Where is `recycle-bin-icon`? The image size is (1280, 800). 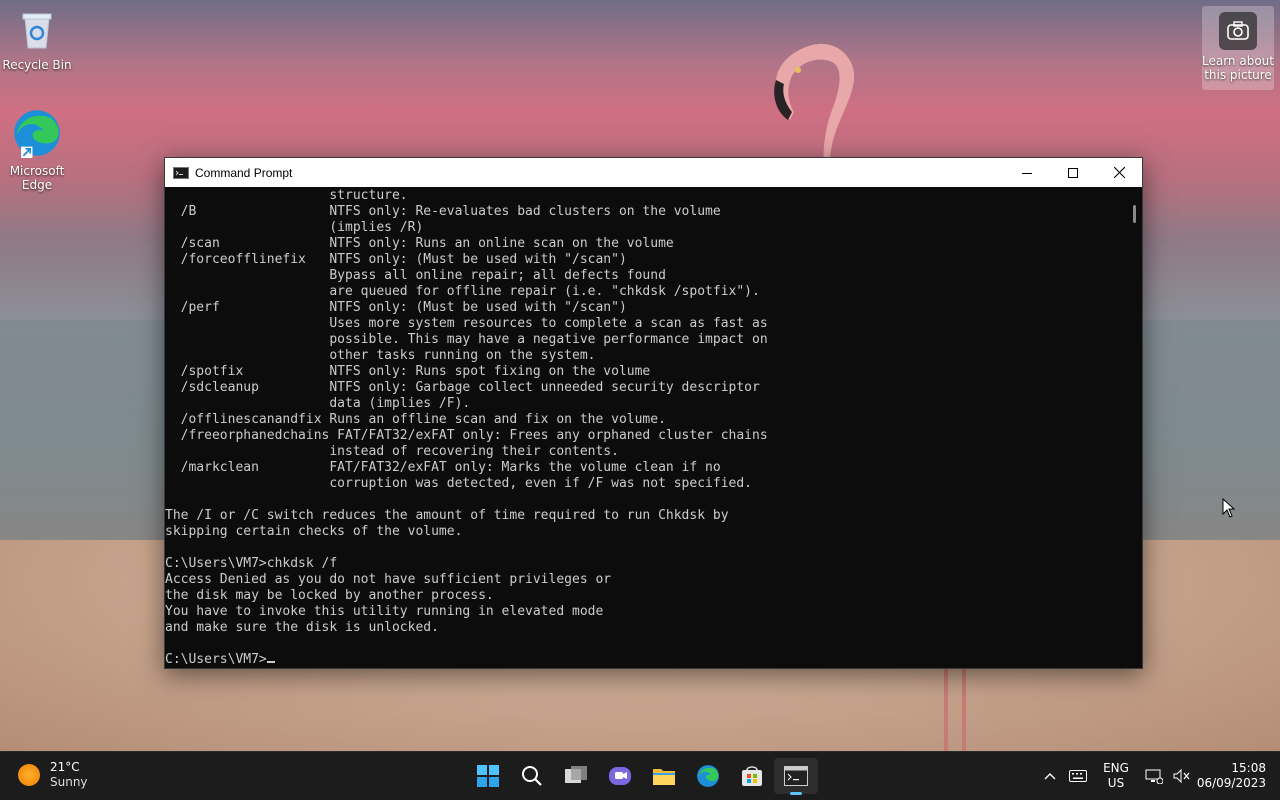 recycle-bin-icon is located at coordinates (37, 31).